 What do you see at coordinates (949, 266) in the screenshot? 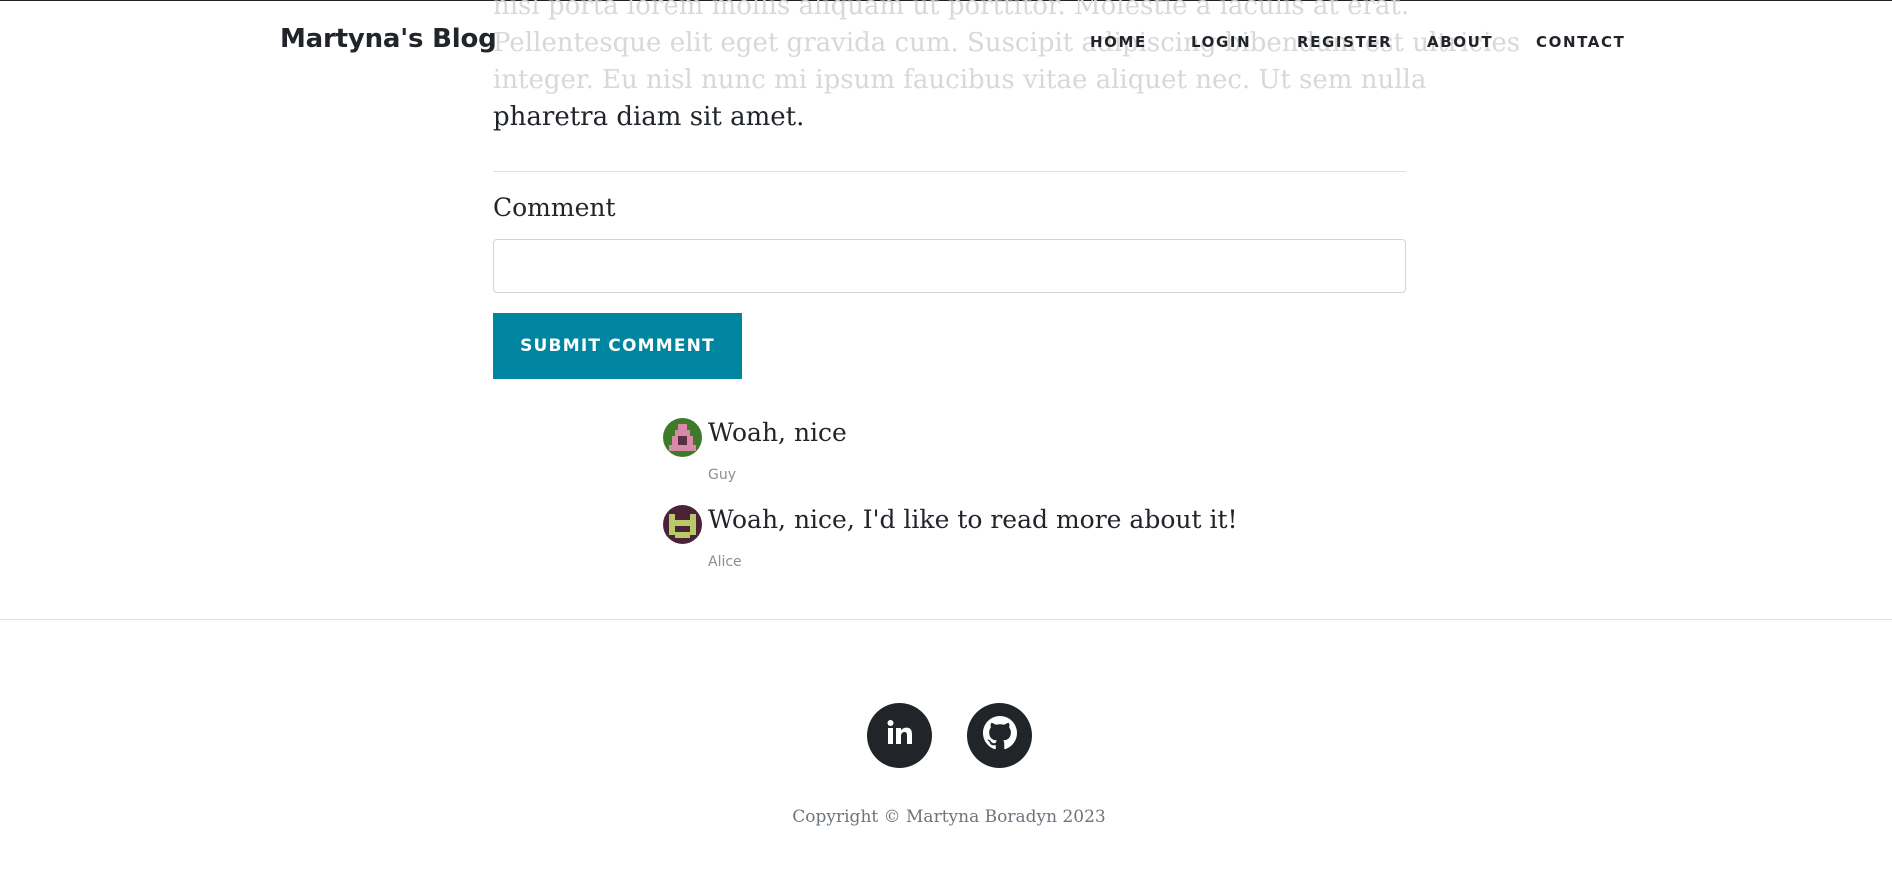
I see `comment-input` at bounding box center [949, 266].